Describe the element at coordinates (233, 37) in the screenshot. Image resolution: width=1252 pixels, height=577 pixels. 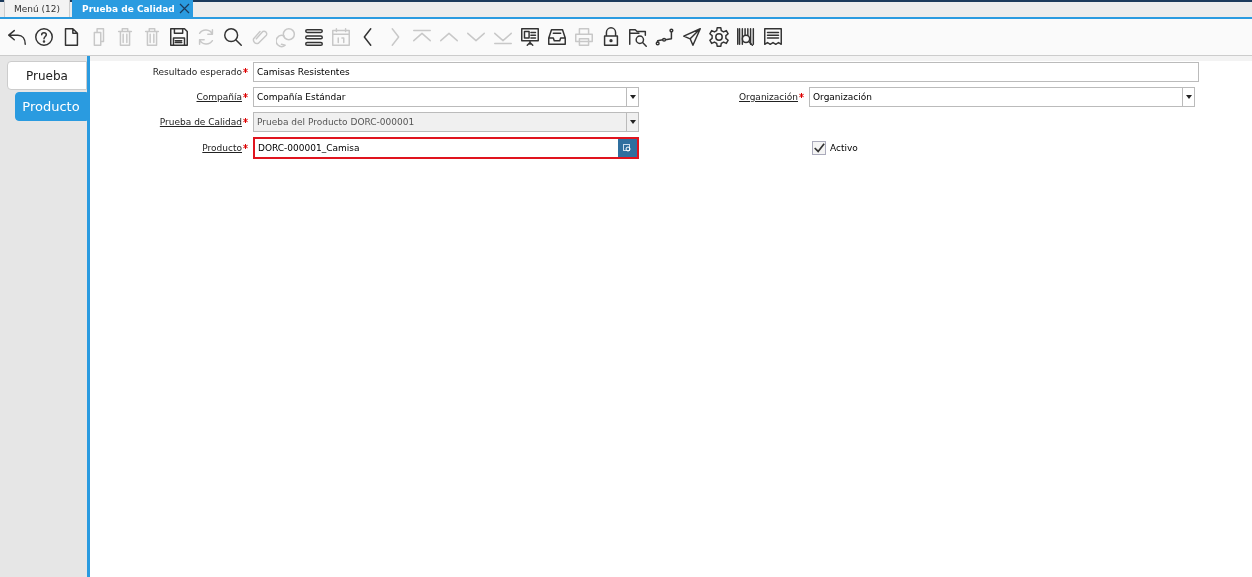
I see `search-icon` at that location.